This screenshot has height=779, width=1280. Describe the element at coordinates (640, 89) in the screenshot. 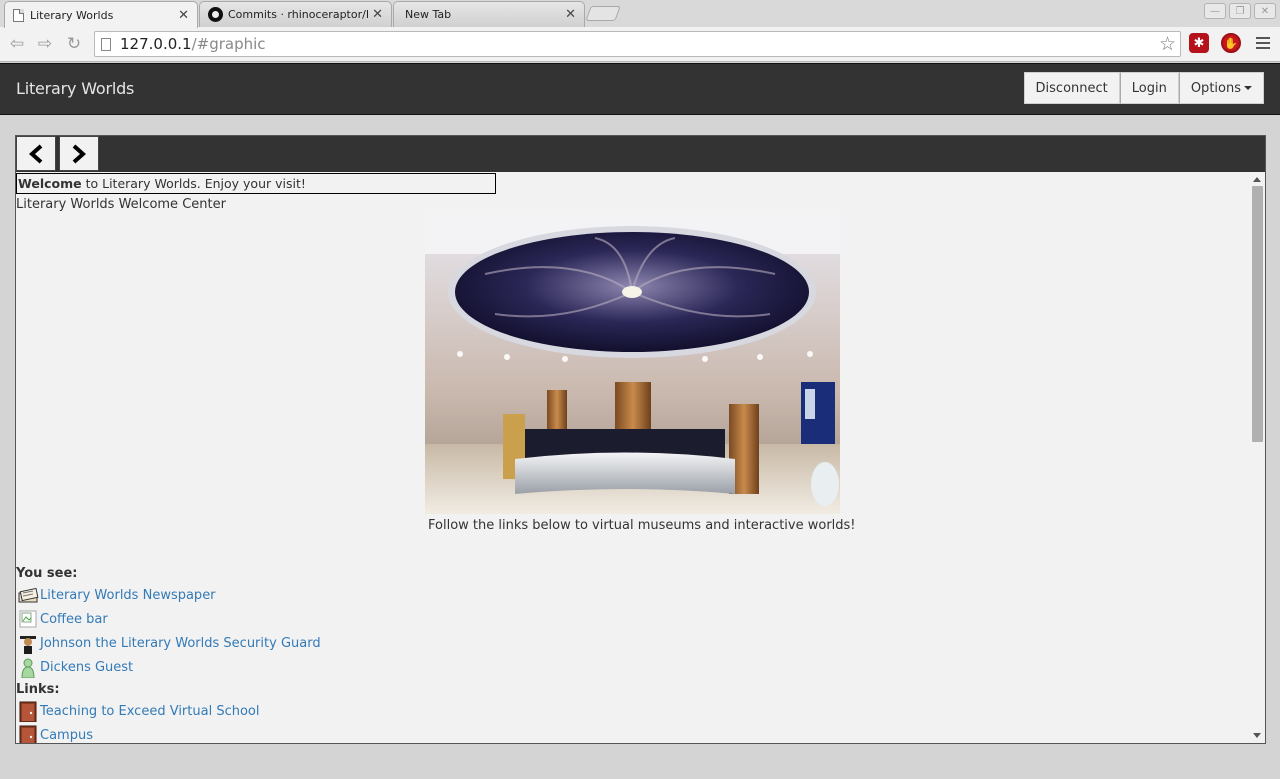

I see `app-navbar: Literary Worlds Disconnect Login Options` at that location.